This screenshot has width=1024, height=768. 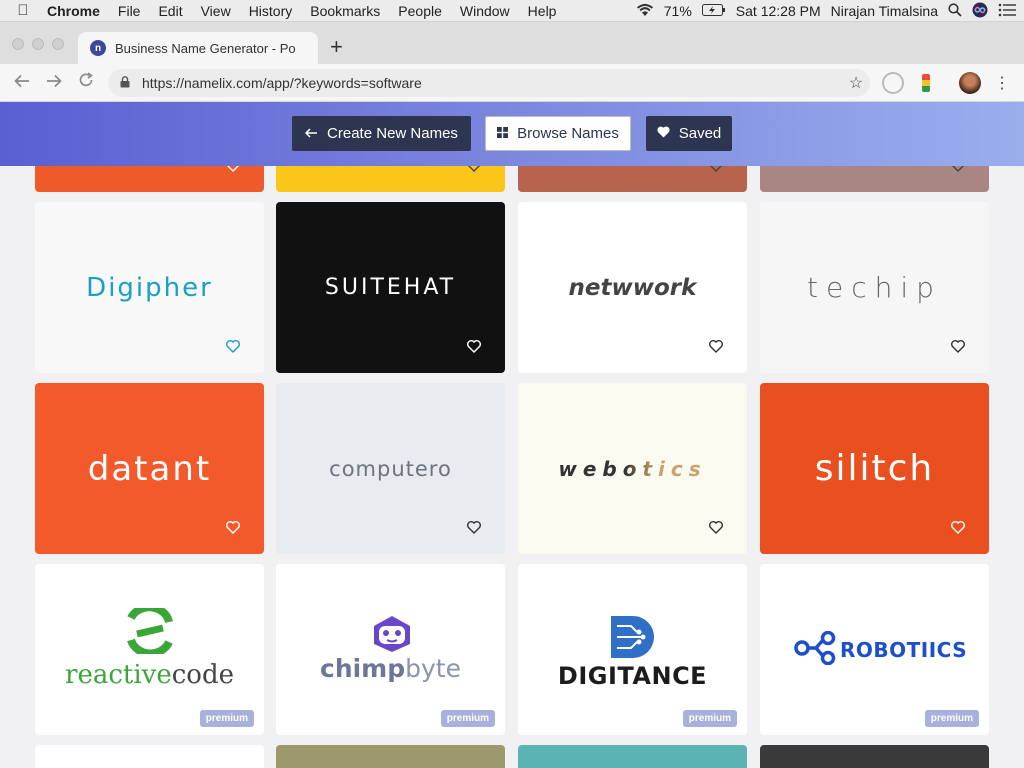 I want to click on logo-card-suitehat: SUITEHAT, so click(x=390, y=287).